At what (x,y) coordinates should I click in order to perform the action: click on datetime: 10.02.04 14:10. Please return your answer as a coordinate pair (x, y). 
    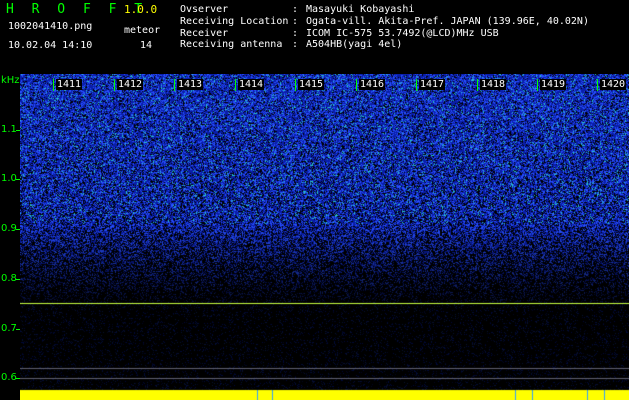
    Looking at the image, I should click on (50, 45).